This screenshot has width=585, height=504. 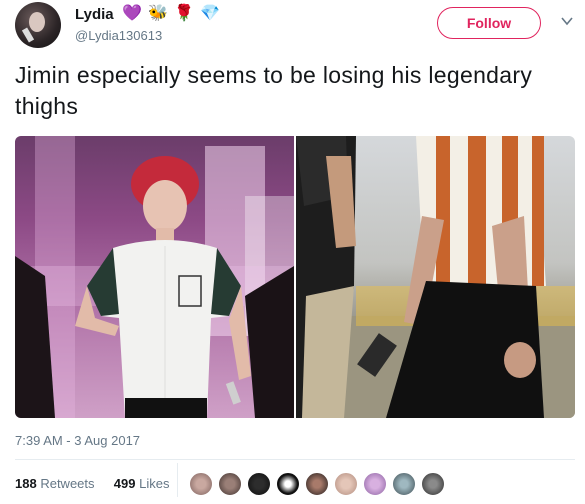 What do you see at coordinates (37, 22) in the screenshot?
I see `avatar-face` at bounding box center [37, 22].